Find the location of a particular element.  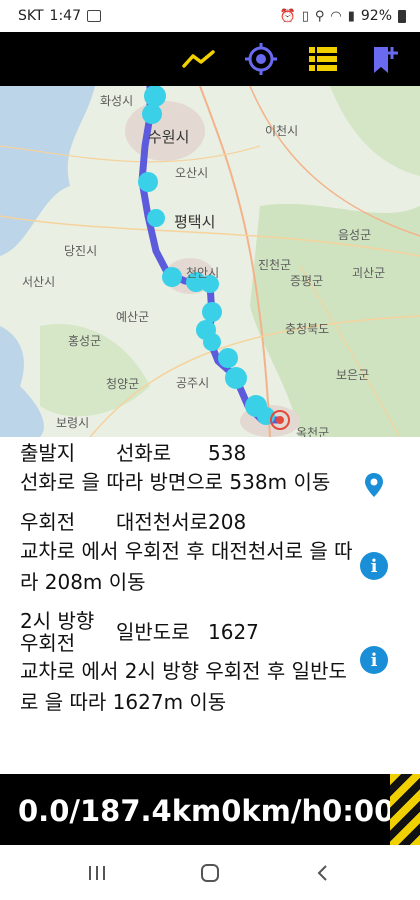

map-label: 홍성군 is located at coordinates (85, 341).